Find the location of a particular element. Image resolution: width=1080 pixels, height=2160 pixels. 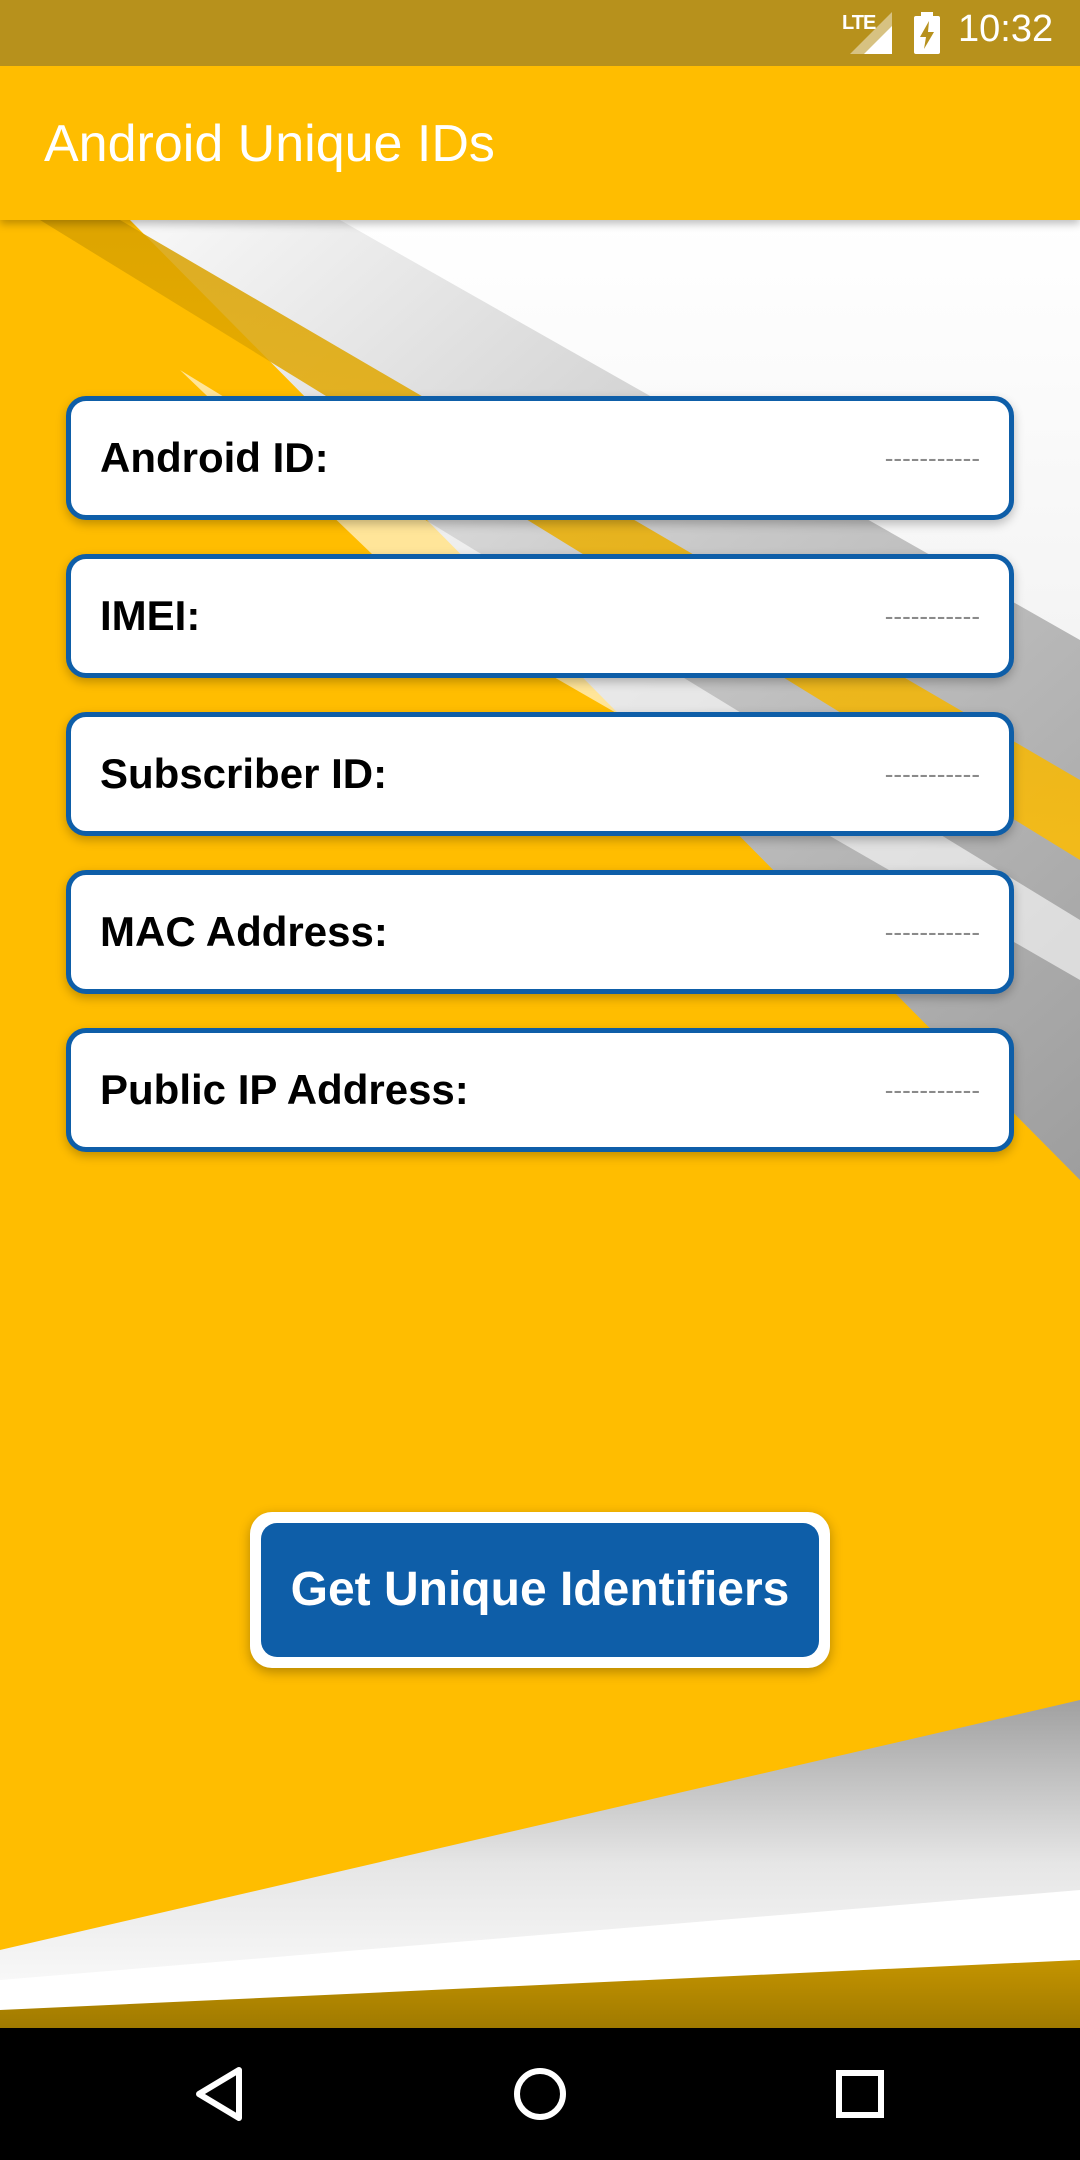

app-bar: Android Unique IDs is located at coordinates (540, 143).